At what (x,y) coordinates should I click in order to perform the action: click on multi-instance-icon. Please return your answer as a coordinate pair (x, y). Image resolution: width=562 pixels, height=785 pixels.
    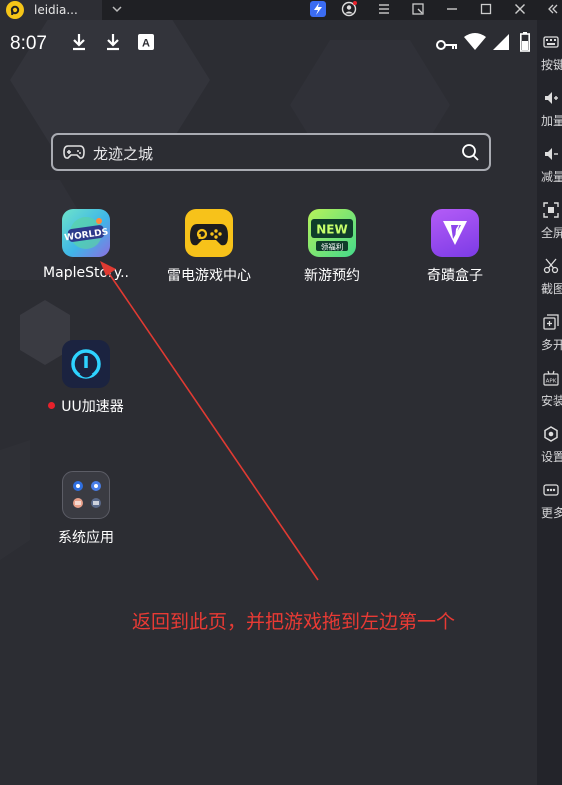
    Looking at the image, I should click on (551, 322).